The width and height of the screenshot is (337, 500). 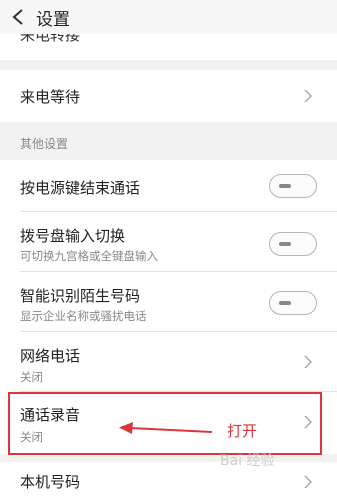 I want to click on power-end-call-label: 按电源键结束通话, so click(x=80, y=188).